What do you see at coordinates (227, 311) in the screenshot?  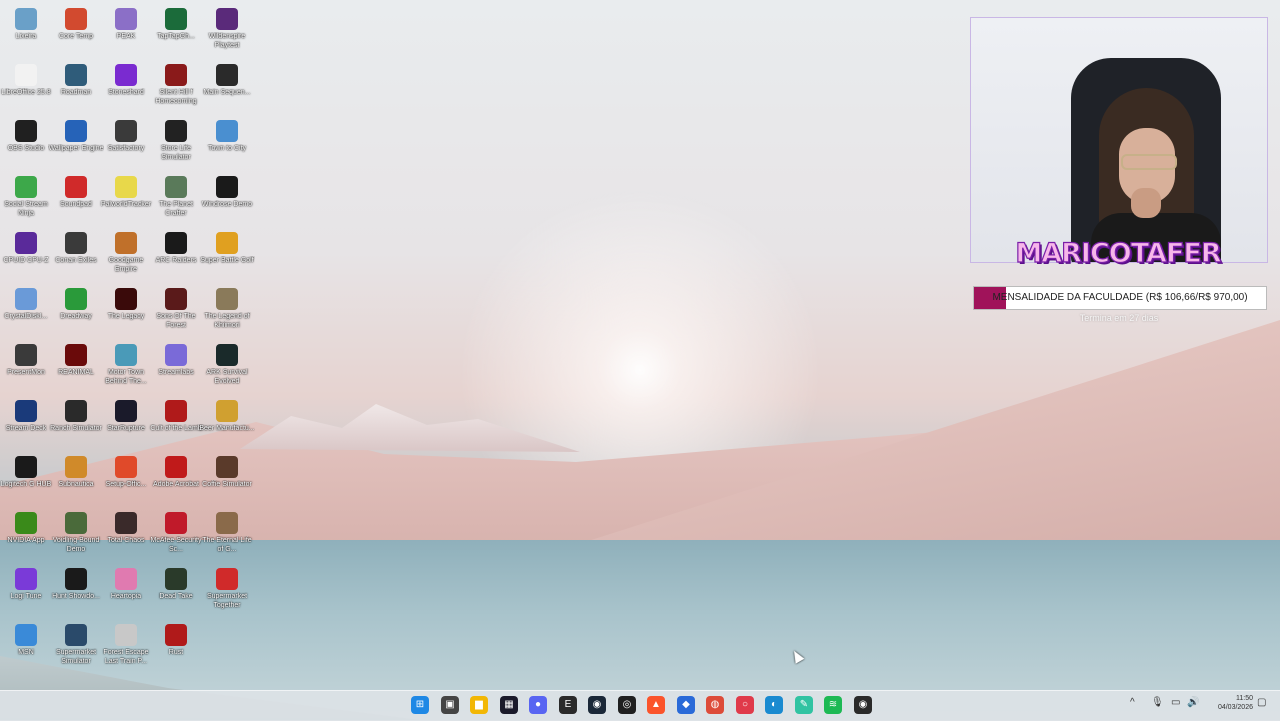 I see `desktop-icon: The Legend of Khiimori` at bounding box center [227, 311].